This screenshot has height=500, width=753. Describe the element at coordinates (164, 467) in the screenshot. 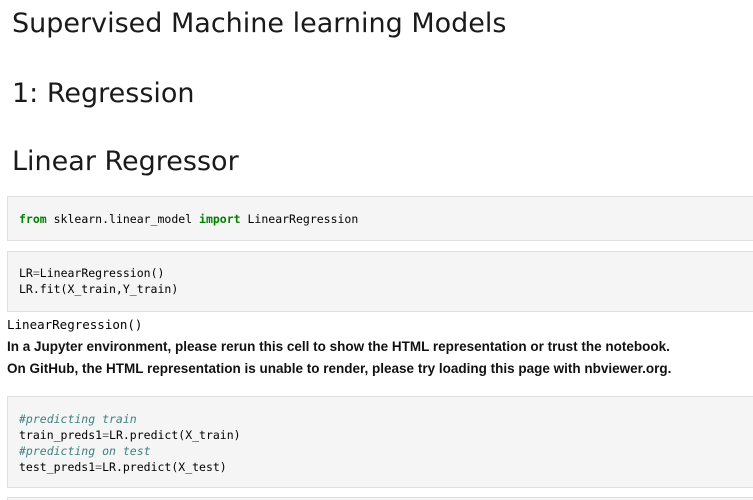

I see `code-token: LR.predict(X_test)` at that location.